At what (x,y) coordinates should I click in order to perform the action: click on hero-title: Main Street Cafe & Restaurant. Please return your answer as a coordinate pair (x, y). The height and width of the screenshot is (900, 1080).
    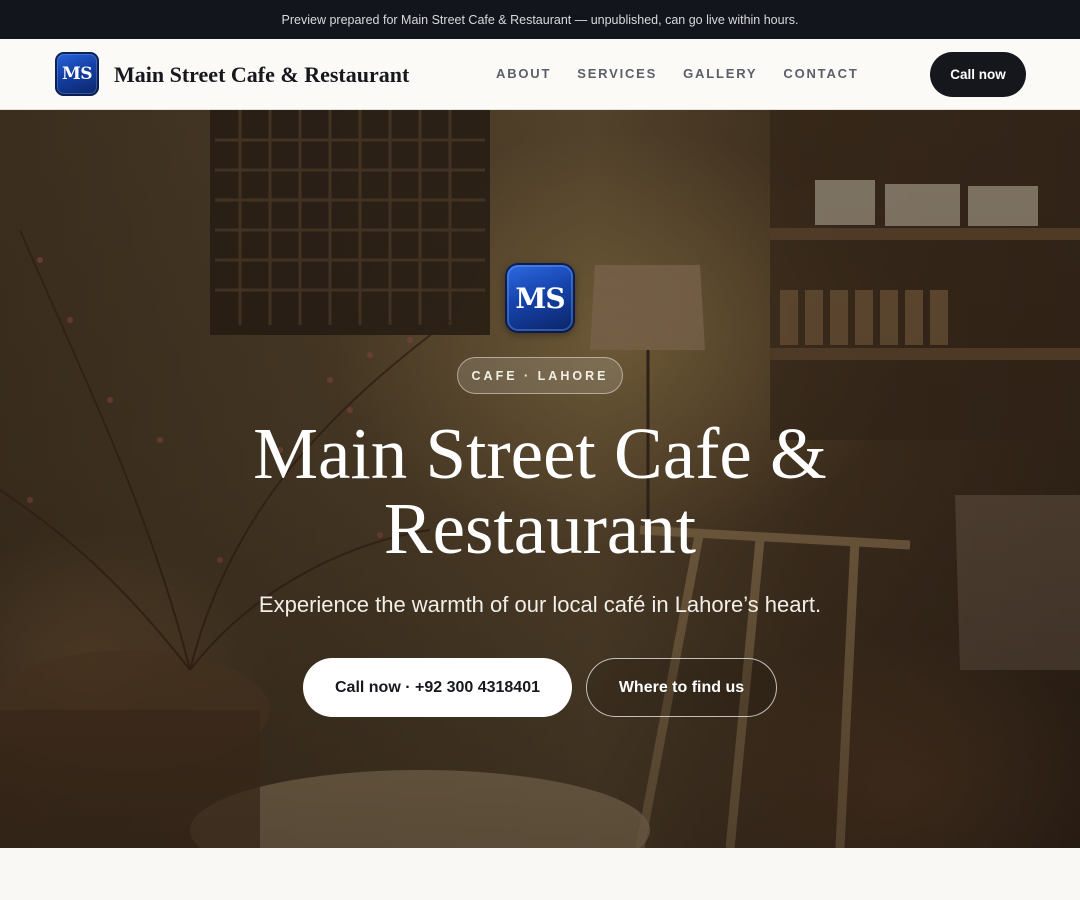
    Looking at the image, I should click on (540, 491).